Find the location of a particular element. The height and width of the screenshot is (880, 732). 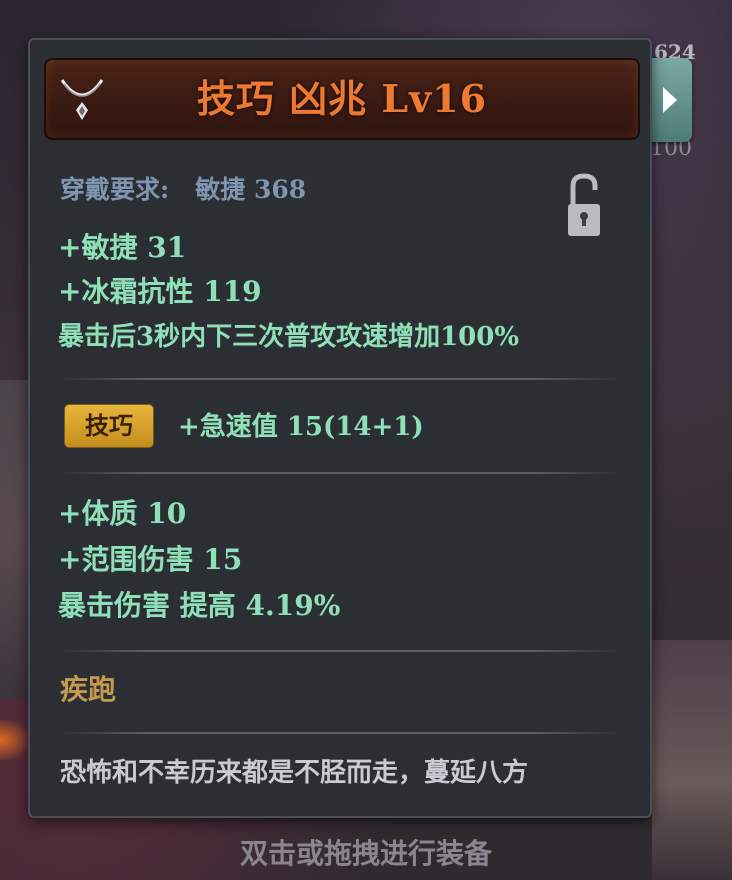

base-stat-line: +敏捷 31 is located at coordinates (122, 247).